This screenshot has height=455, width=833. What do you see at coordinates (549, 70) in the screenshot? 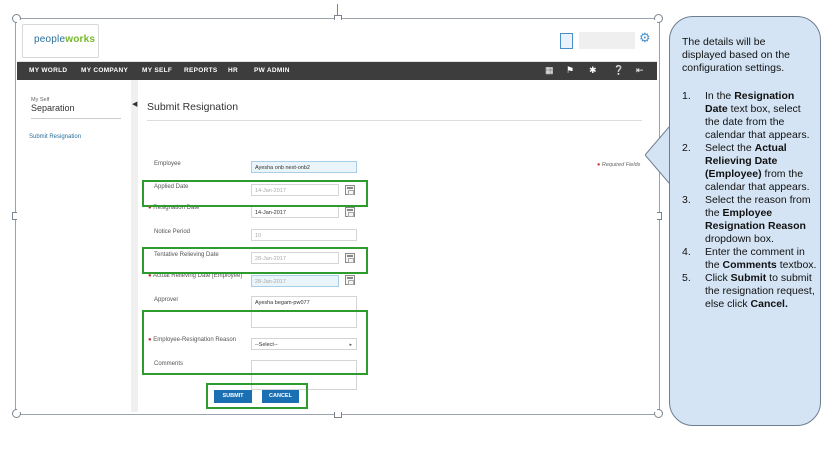
I see `book-icon: ▦` at bounding box center [549, 70].